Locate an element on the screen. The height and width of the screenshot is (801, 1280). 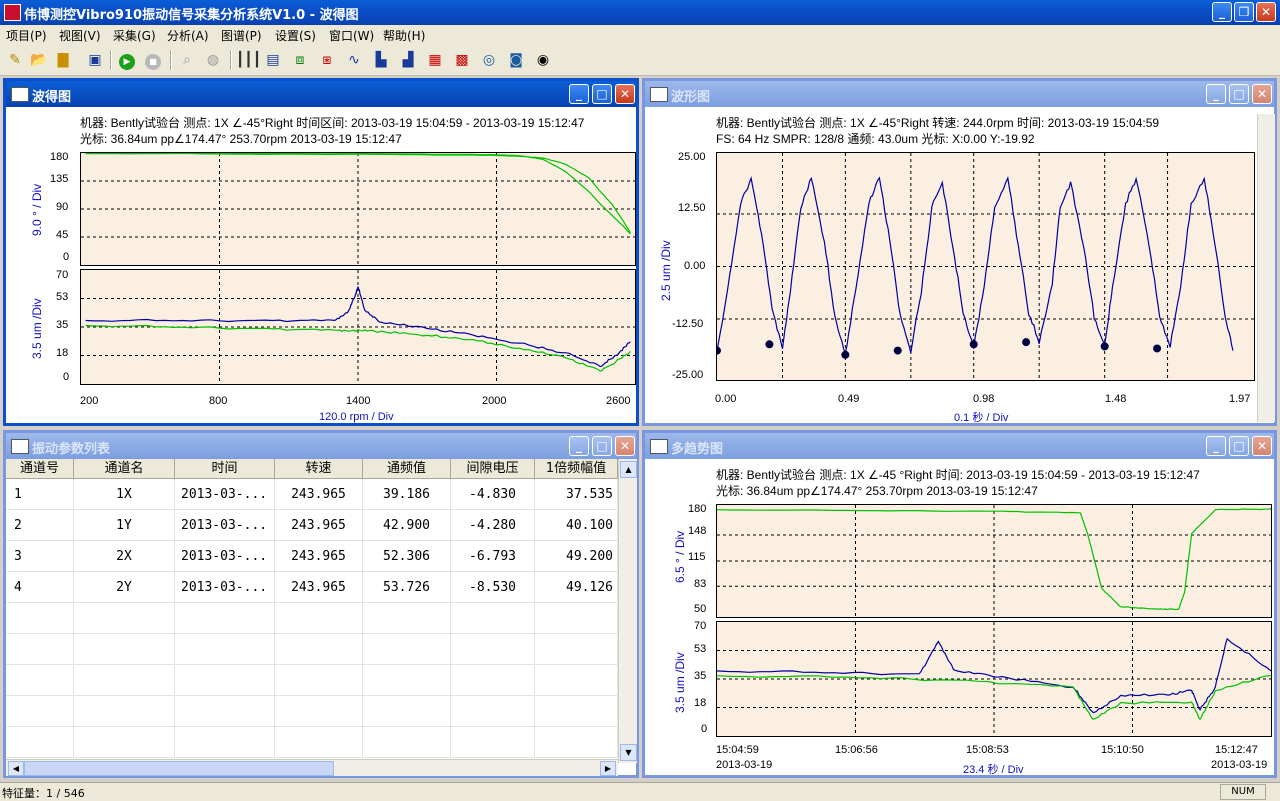
menu-view: 视图(V) is located at coordinates (80, 35).